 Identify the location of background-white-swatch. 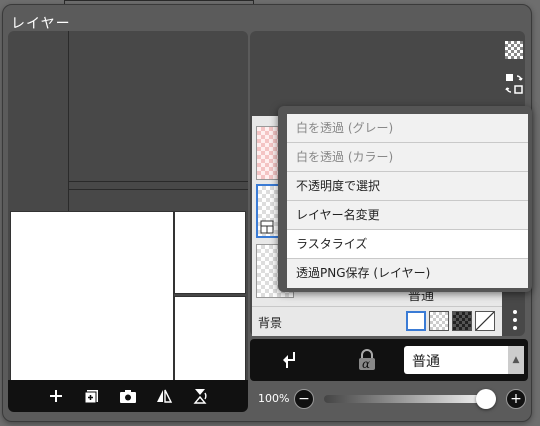
(416, 321).